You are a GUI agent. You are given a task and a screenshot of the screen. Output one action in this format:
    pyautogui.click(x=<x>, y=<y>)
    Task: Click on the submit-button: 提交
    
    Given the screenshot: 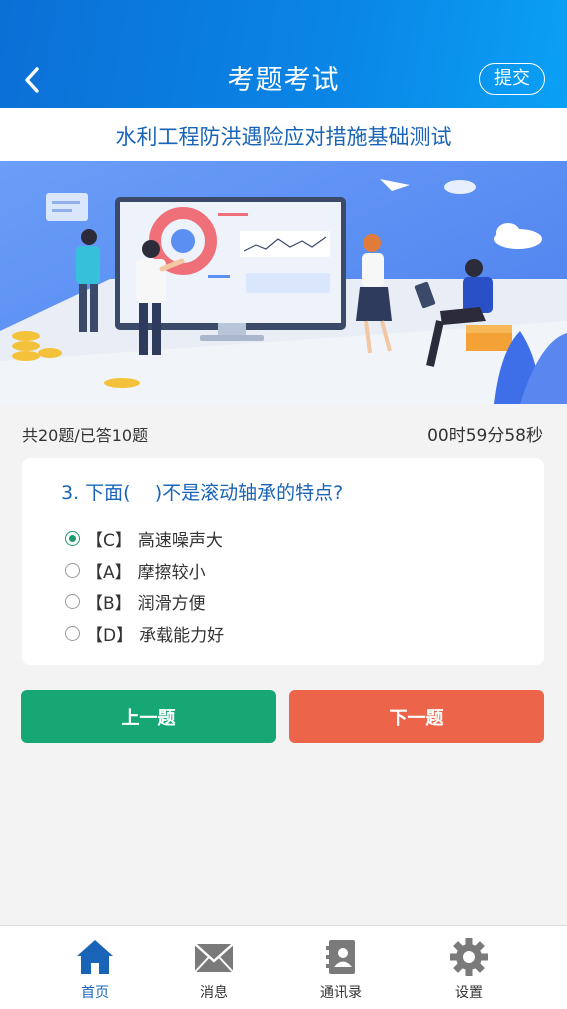 What is the action you would take?
    pyautogui.click(x=512, y=79)
    